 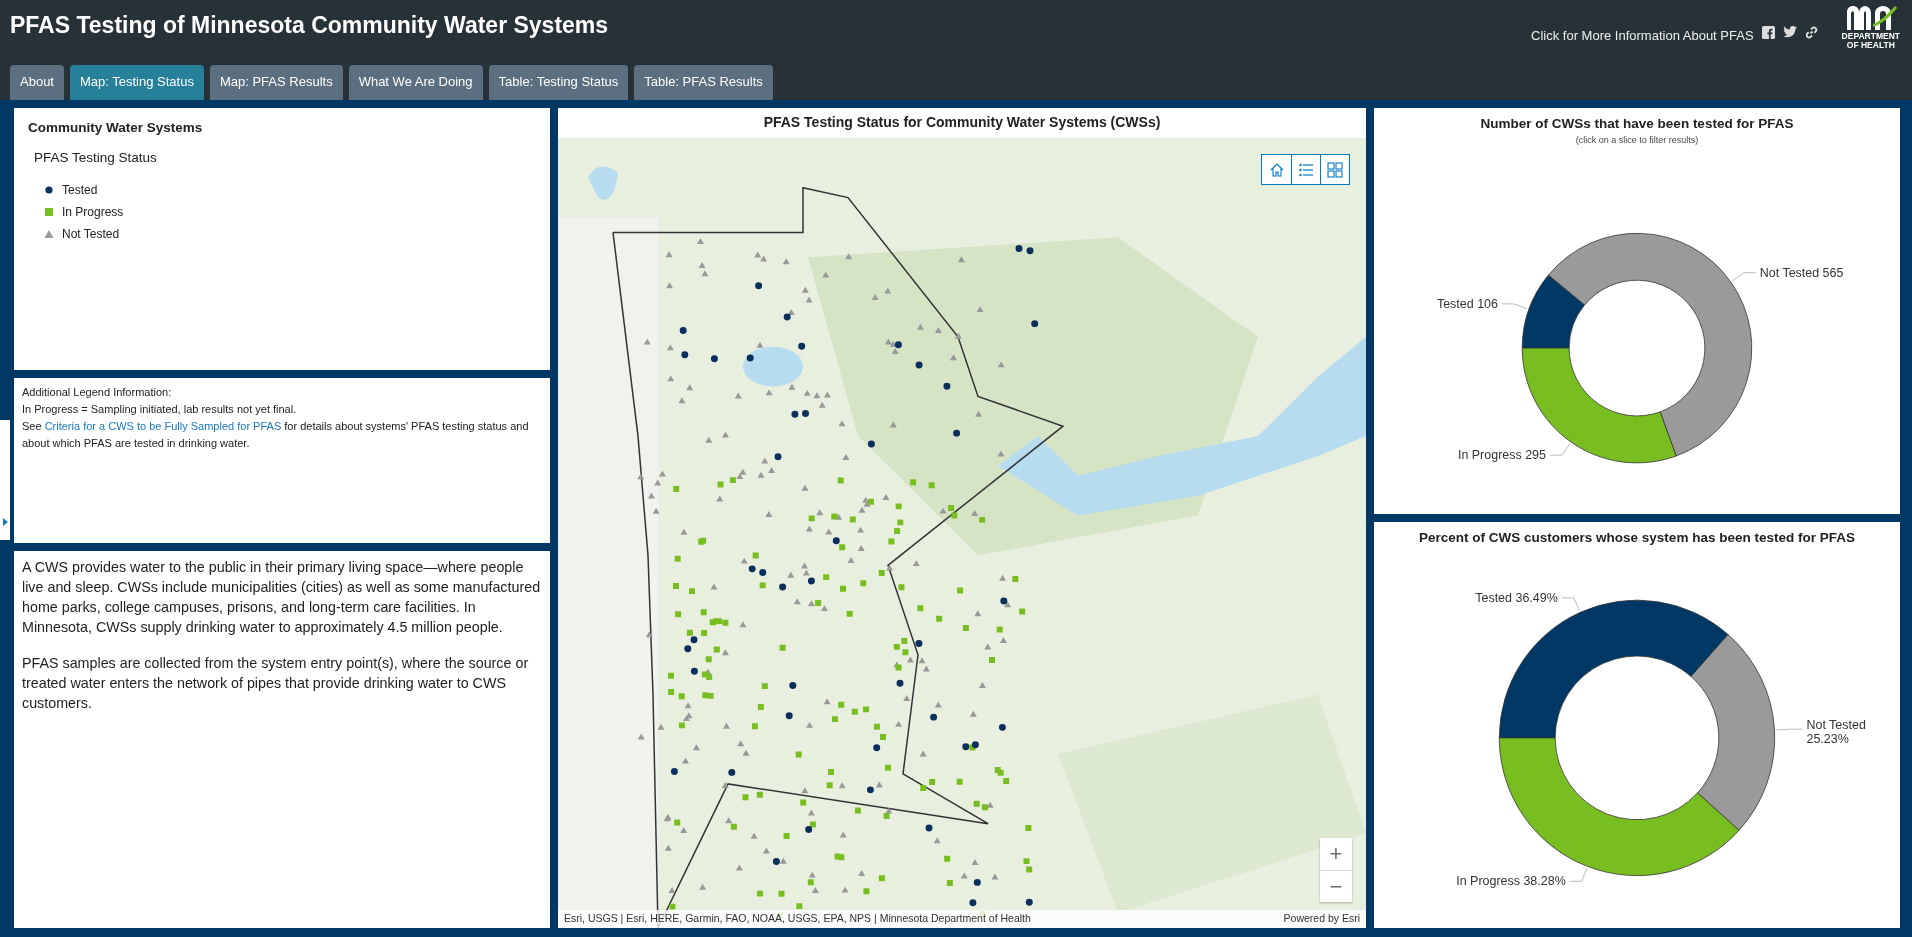 I want to click on logo-icon, so click(x=1870, y=18).